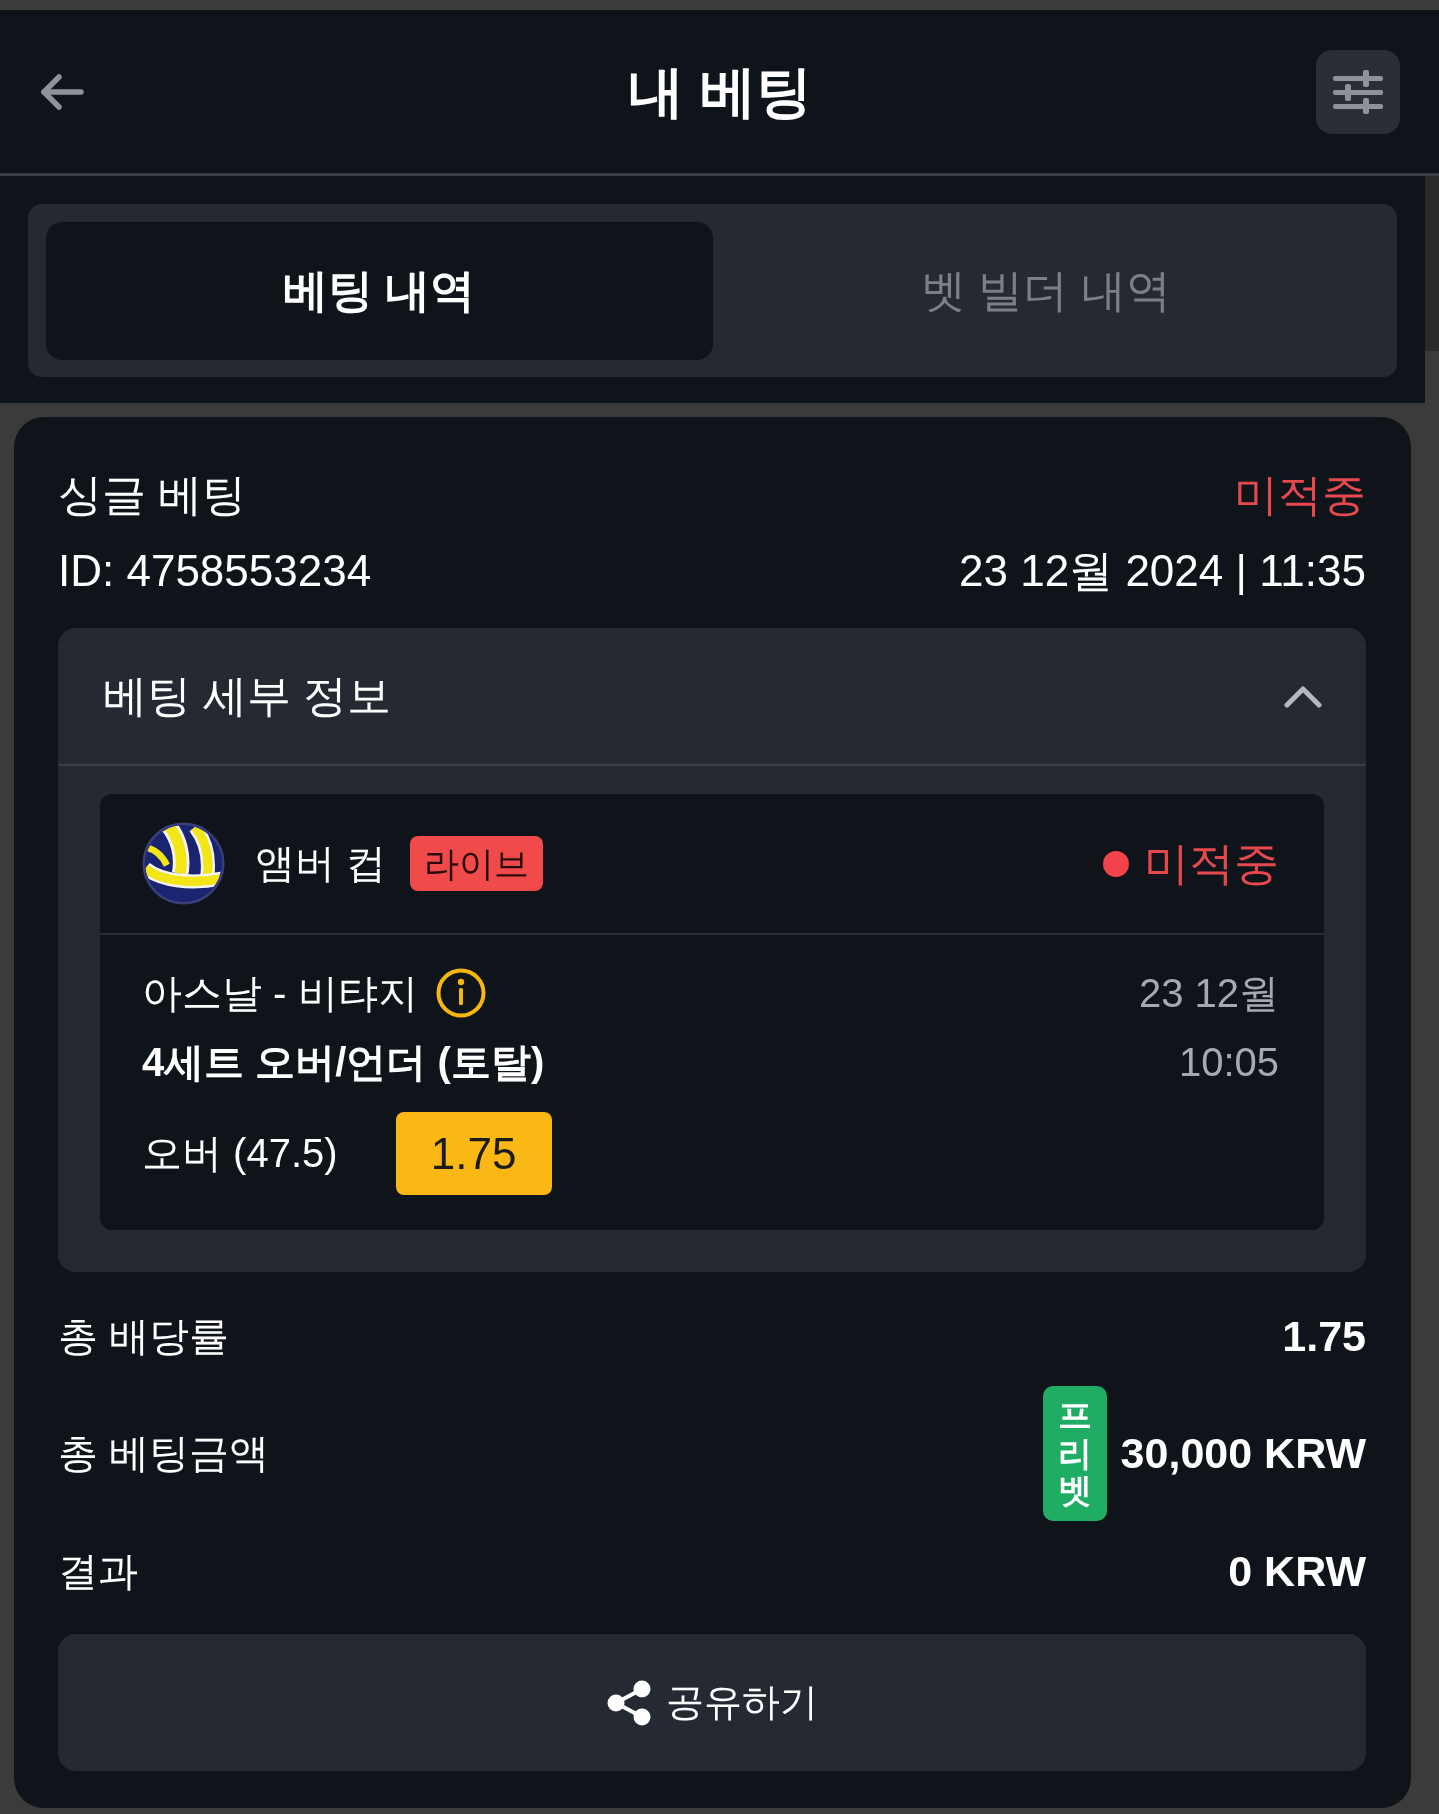  What do you see at coordinates (1297, 1571) in the screenshot?
I see `summary-value: 0 KRW` at bounding box center [1297, 1571].